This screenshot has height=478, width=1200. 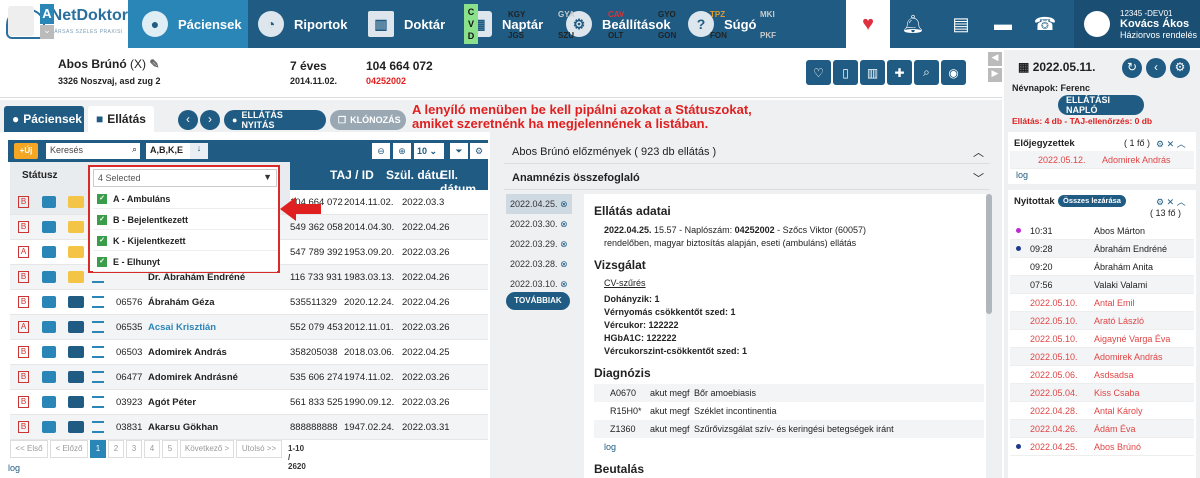 I want to click on close-all-button: Összes lezárása, so click(x=1092, y=201).